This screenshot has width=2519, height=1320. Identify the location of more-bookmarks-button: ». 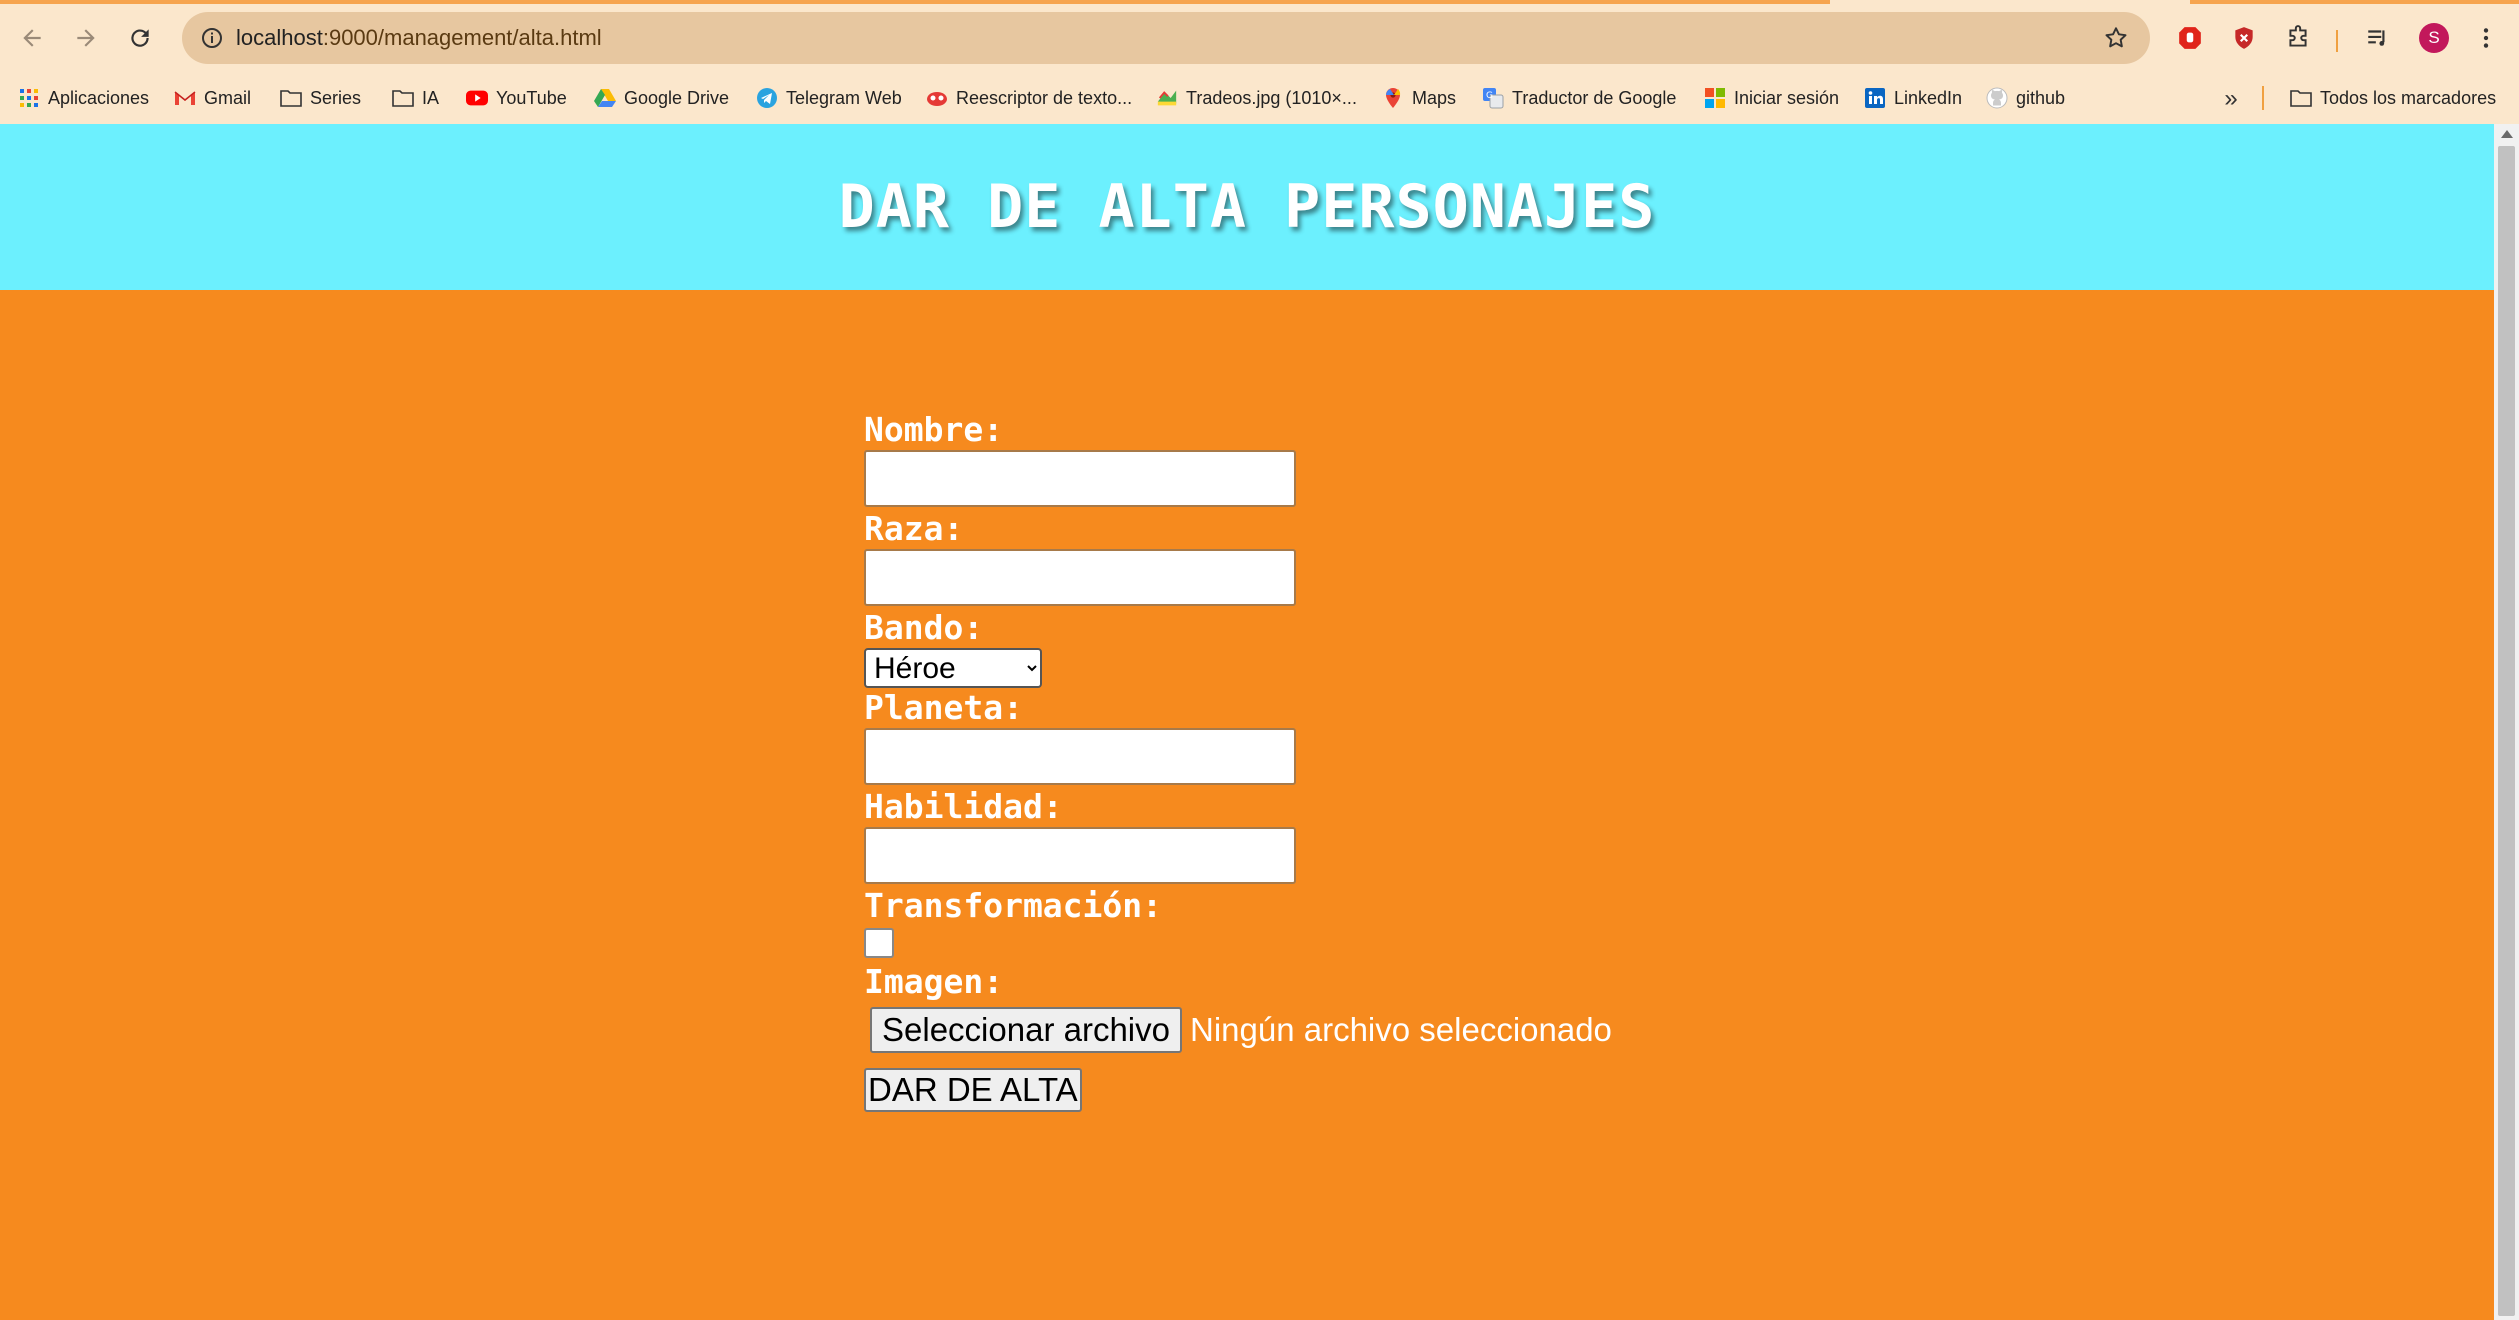
(2231, 99).